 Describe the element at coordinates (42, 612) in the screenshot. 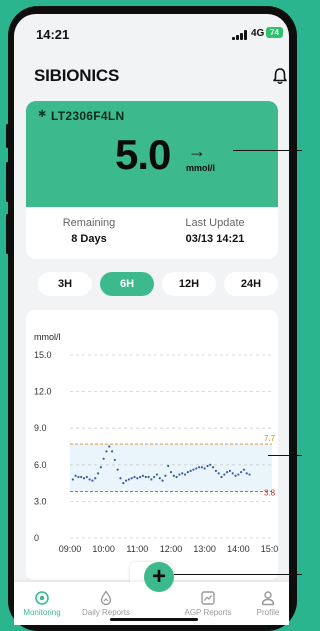

I see `nav-label: Monitoring` at that location.